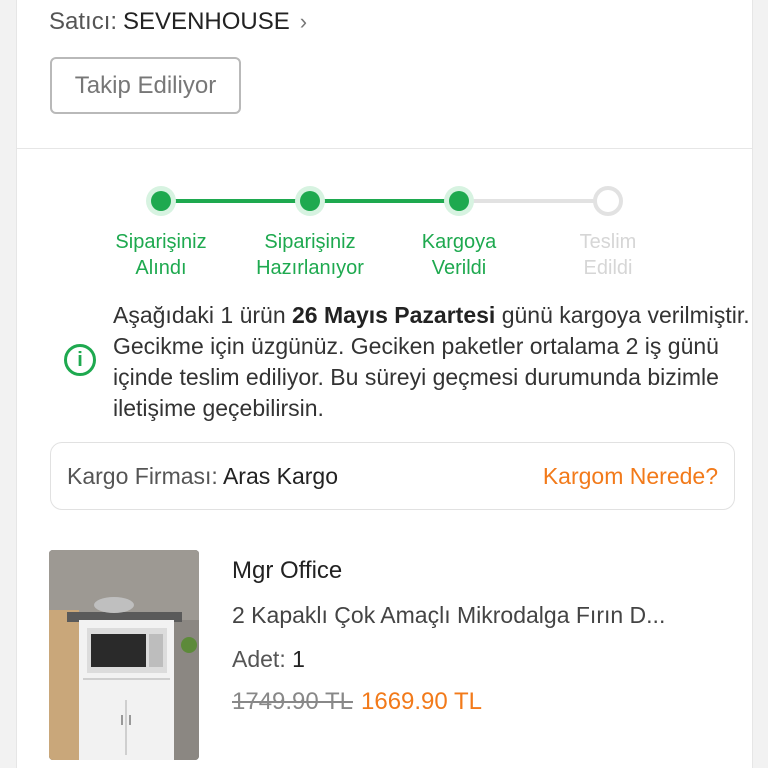 The width and height of the screenshot is (768, 768). I want to click on step-dot-received, so click(161, 201).